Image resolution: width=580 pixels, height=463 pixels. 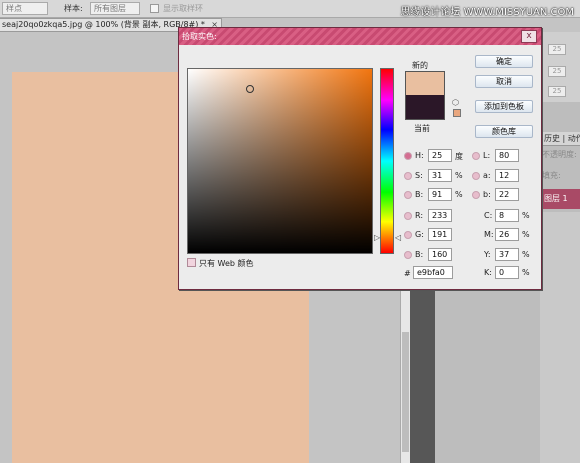 What do you see at coordinates (408, 255) in the screenshot?
I see `radio-blue` at bounding box center [408, 255].